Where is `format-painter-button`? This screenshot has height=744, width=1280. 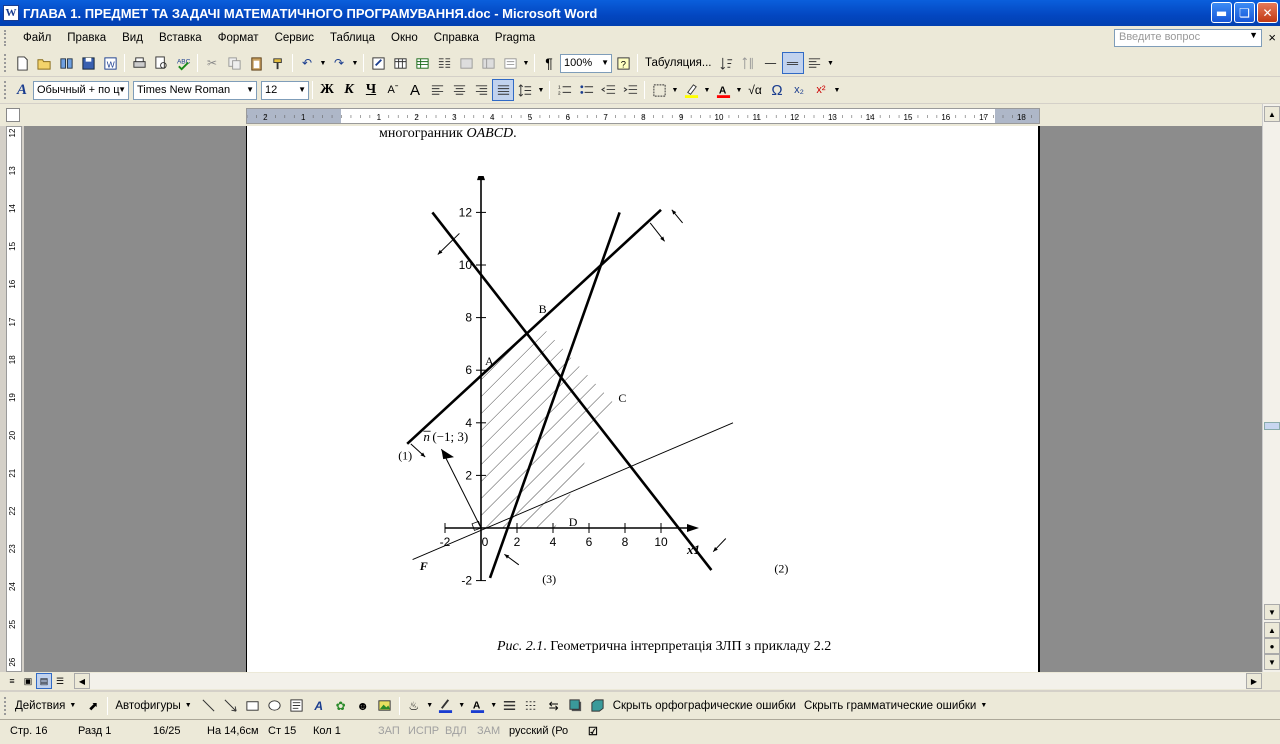
format-painter-button is located at coordinates (278, 63).